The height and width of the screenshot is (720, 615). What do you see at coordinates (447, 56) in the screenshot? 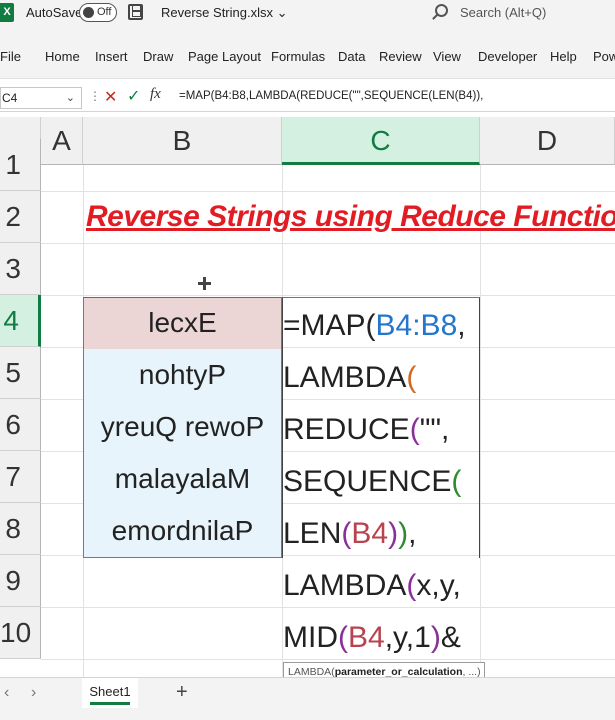
I see `tab-view: View` at bounding box center [447, 56].